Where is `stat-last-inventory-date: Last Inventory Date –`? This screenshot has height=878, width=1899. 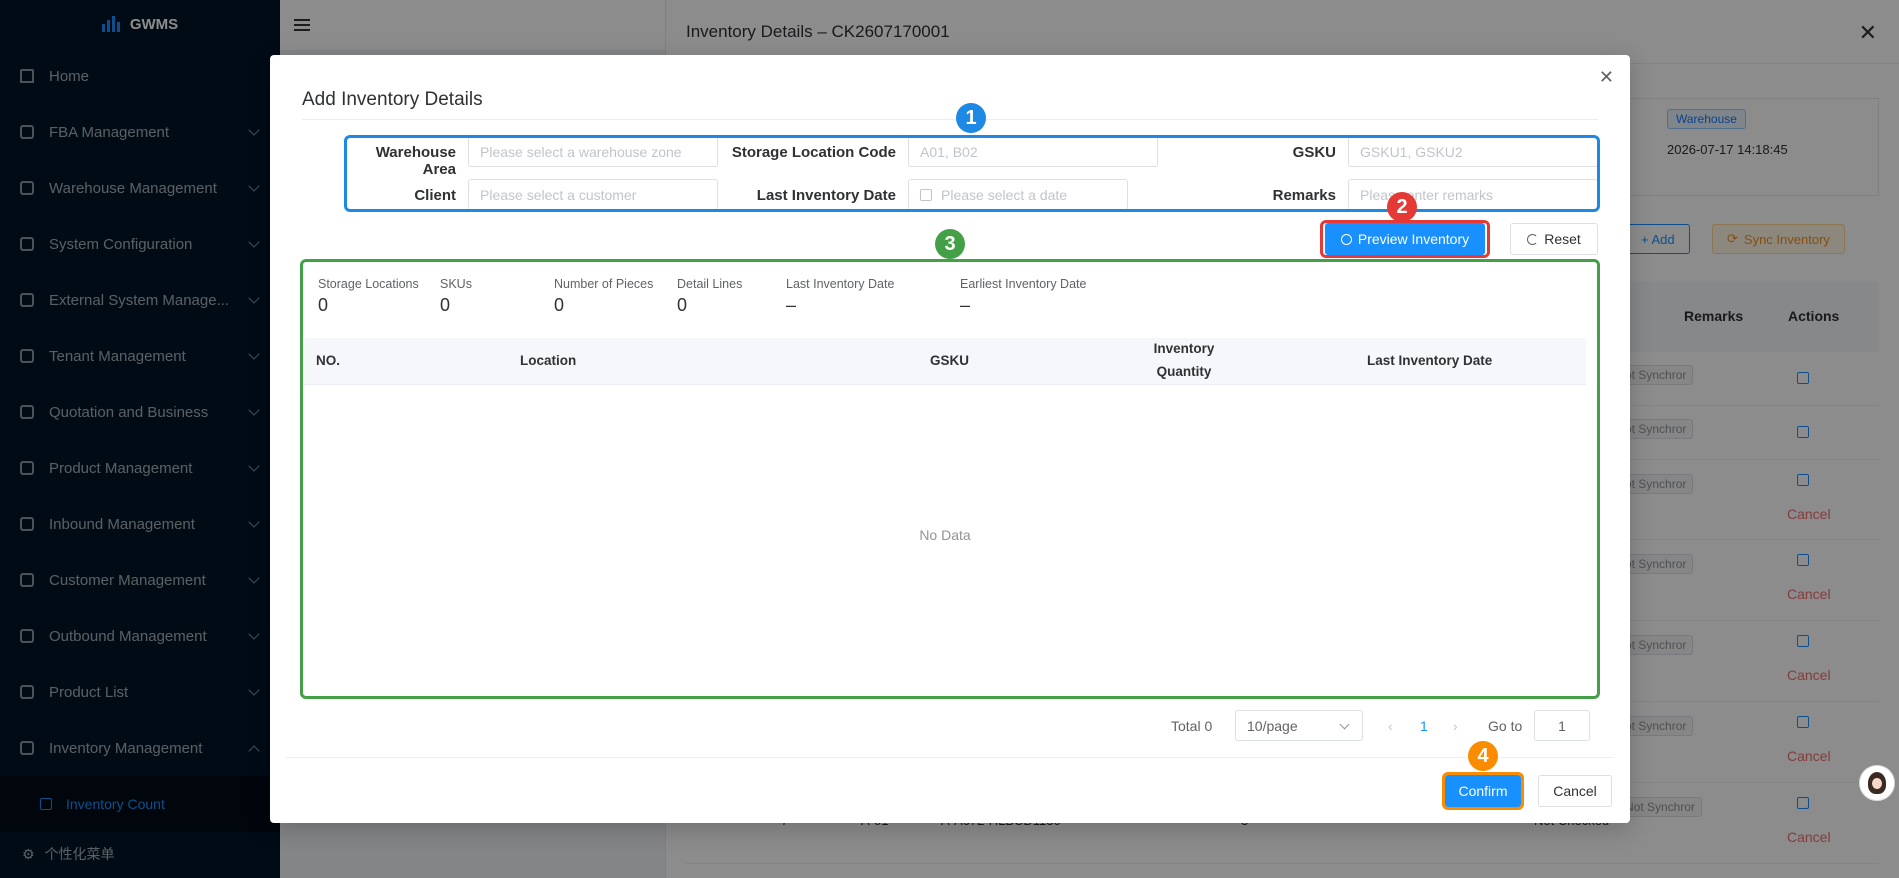 stat-last-inventory-date: Last Inventory Date – is located at coordinates (840, 296).